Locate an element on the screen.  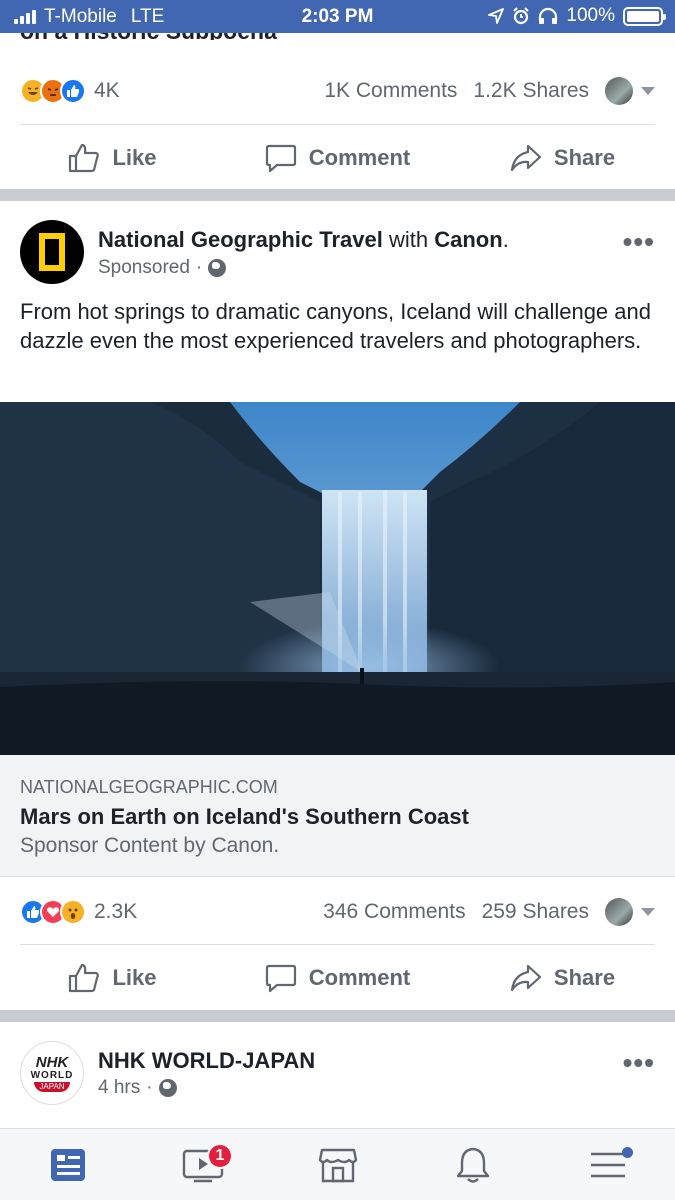
wow-reaction-icon is located at coordinates (73, 912).